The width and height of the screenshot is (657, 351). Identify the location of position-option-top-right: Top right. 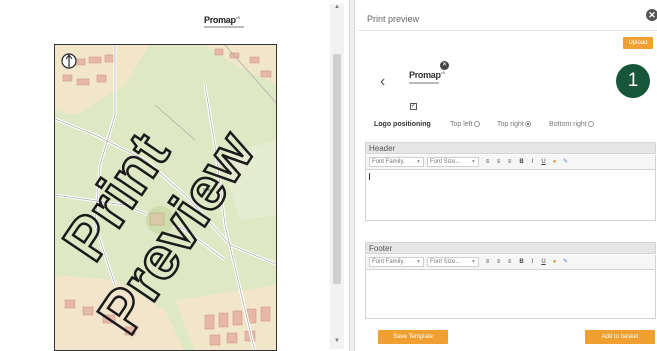
(514, 124).